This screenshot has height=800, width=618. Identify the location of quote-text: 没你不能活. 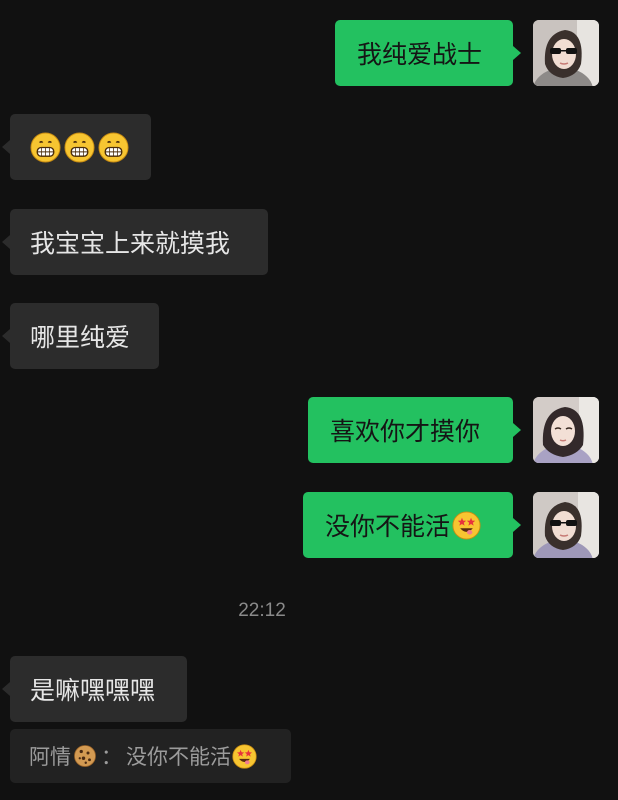
(178, 757).